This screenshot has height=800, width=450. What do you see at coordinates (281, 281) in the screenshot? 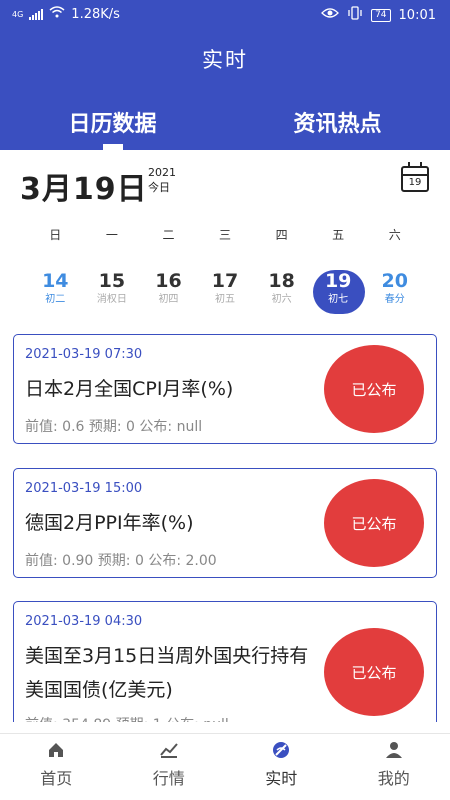
I see `day-number: 18` at bounding box center [281, 281].